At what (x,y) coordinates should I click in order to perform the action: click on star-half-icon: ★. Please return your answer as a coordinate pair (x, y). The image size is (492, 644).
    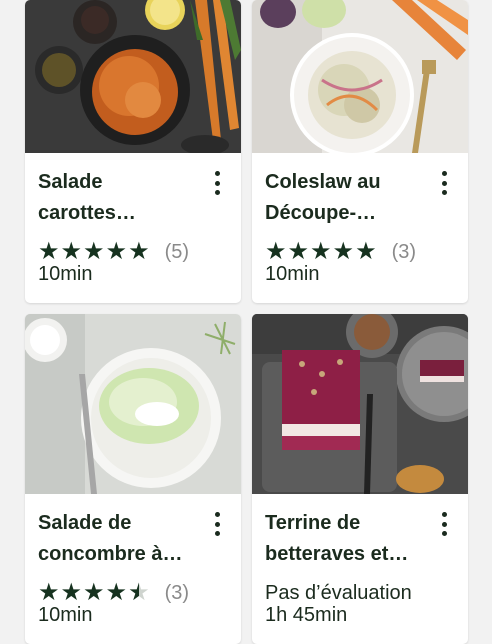
    Looking at the image, I should click on (139, 593).